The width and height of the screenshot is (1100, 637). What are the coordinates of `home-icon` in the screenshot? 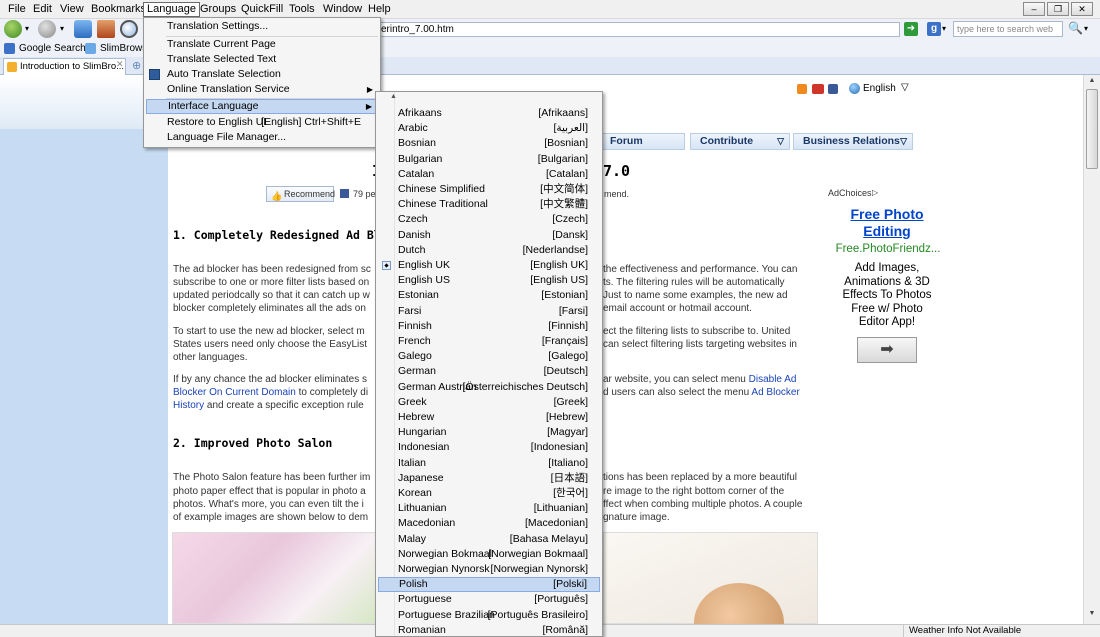 It's located at (106, 29).